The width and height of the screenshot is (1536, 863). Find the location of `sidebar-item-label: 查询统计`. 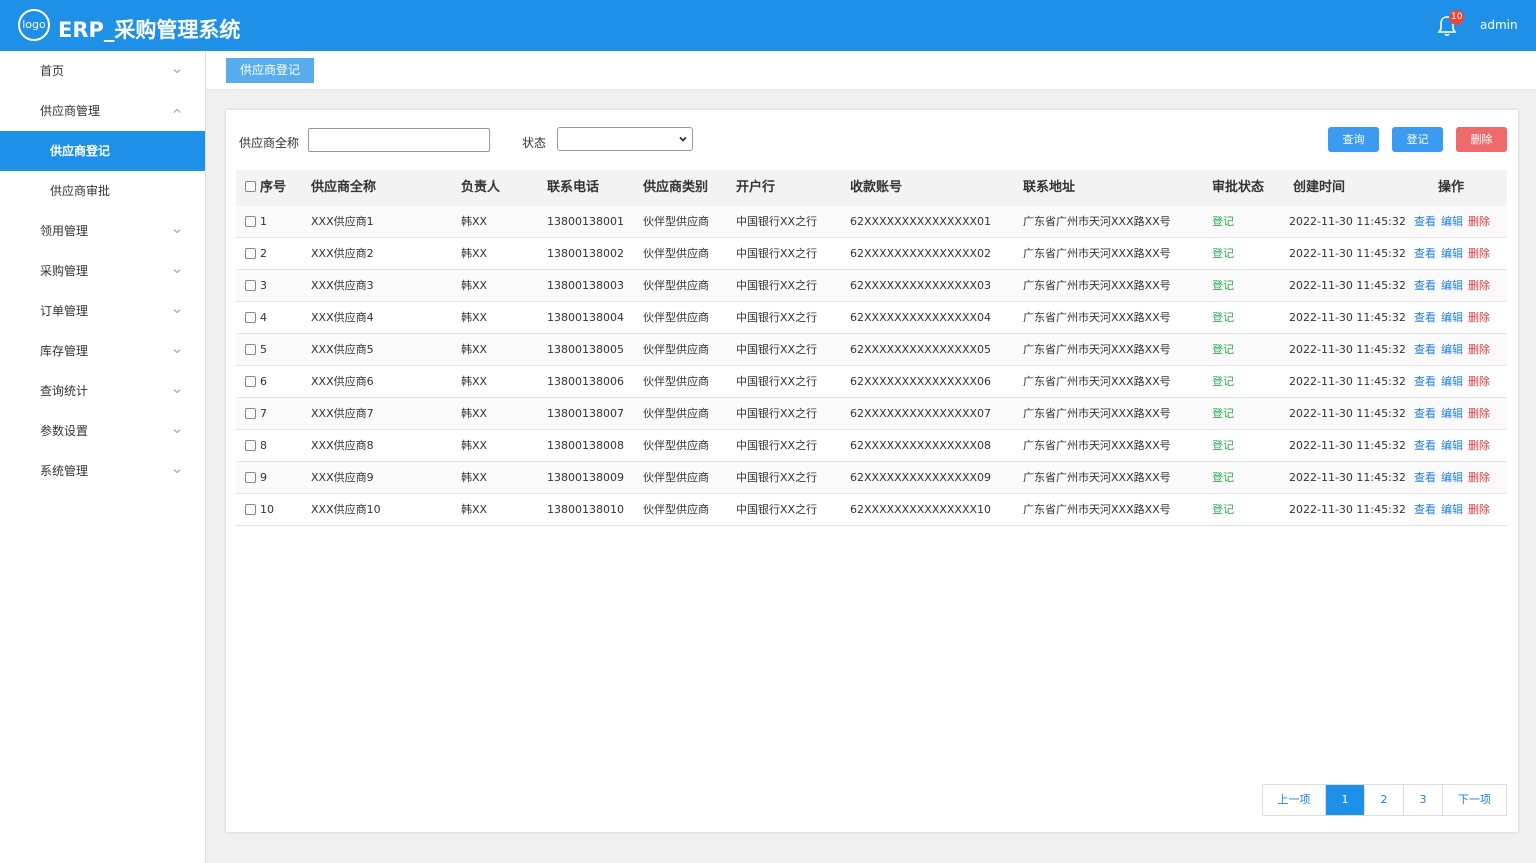

sidebar-item-label: 查询统计 is located at coordinates (64, 391).